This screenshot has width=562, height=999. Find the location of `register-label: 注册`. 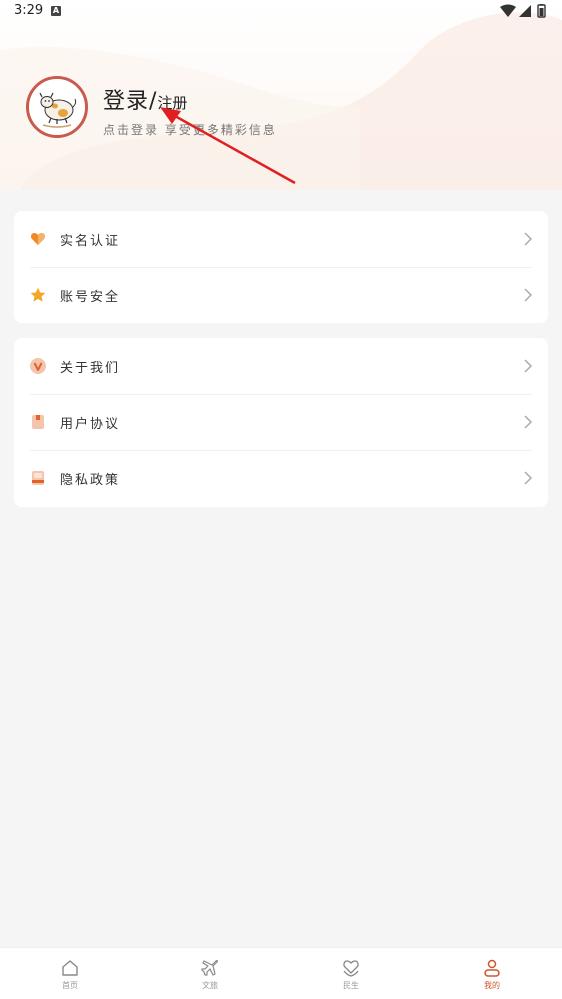

register-label: 注册 is located at coordinates (172, 103).